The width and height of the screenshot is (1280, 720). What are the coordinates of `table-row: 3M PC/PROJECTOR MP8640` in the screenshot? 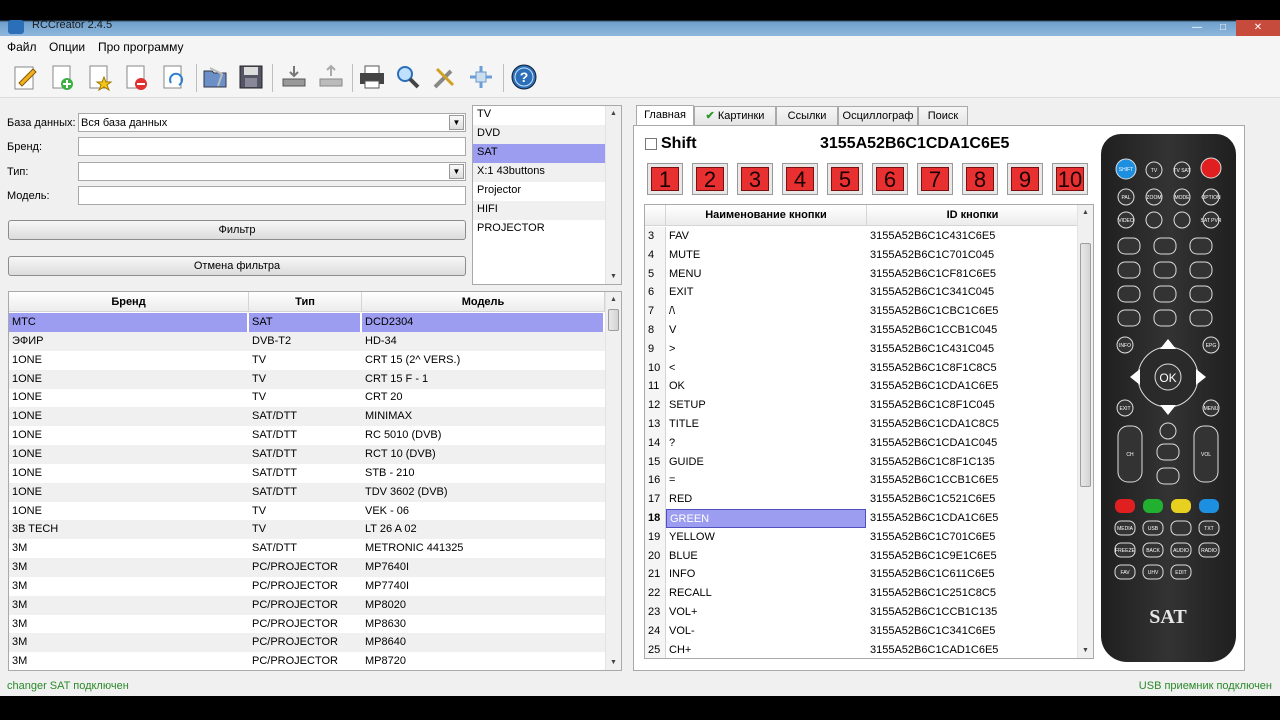 It's located at (307, 643).